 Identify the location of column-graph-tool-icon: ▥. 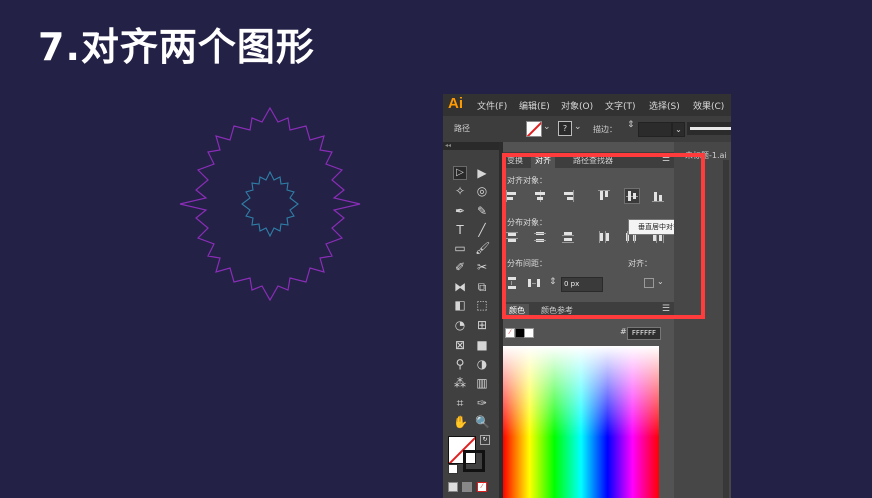
(482, 383).